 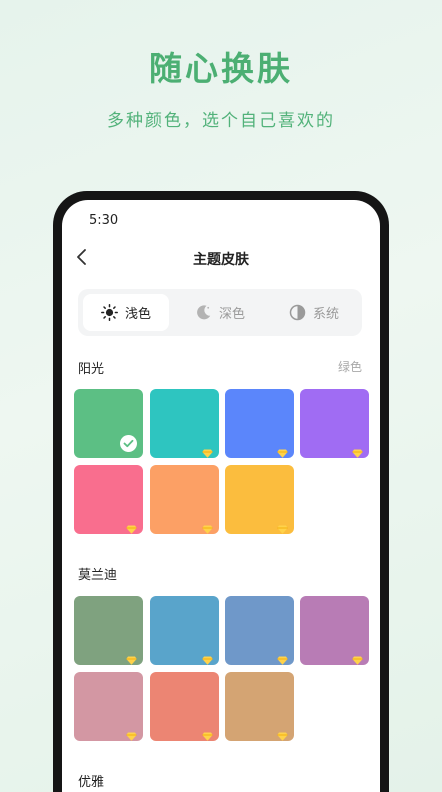 What do you see at coordinates (349, 367) in the screenshot?
I see `selected-color-label: 绿色` at bounding box center [349, 367].